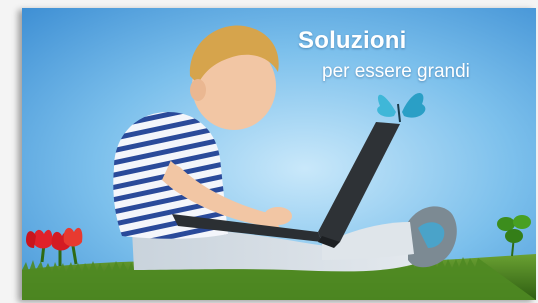 The height and width of the screenshot is (303, 538). Describe the element at coordinates (198, 90) in the screenshot. I see `child-ear` at that location.